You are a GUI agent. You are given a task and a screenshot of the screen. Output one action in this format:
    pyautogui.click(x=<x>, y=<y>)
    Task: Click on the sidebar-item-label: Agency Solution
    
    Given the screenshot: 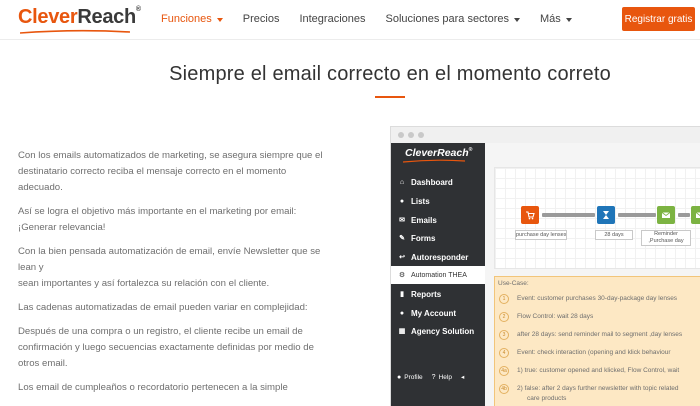 What is the action you would take?
    pyautogui.click(x=443, y=331)
    